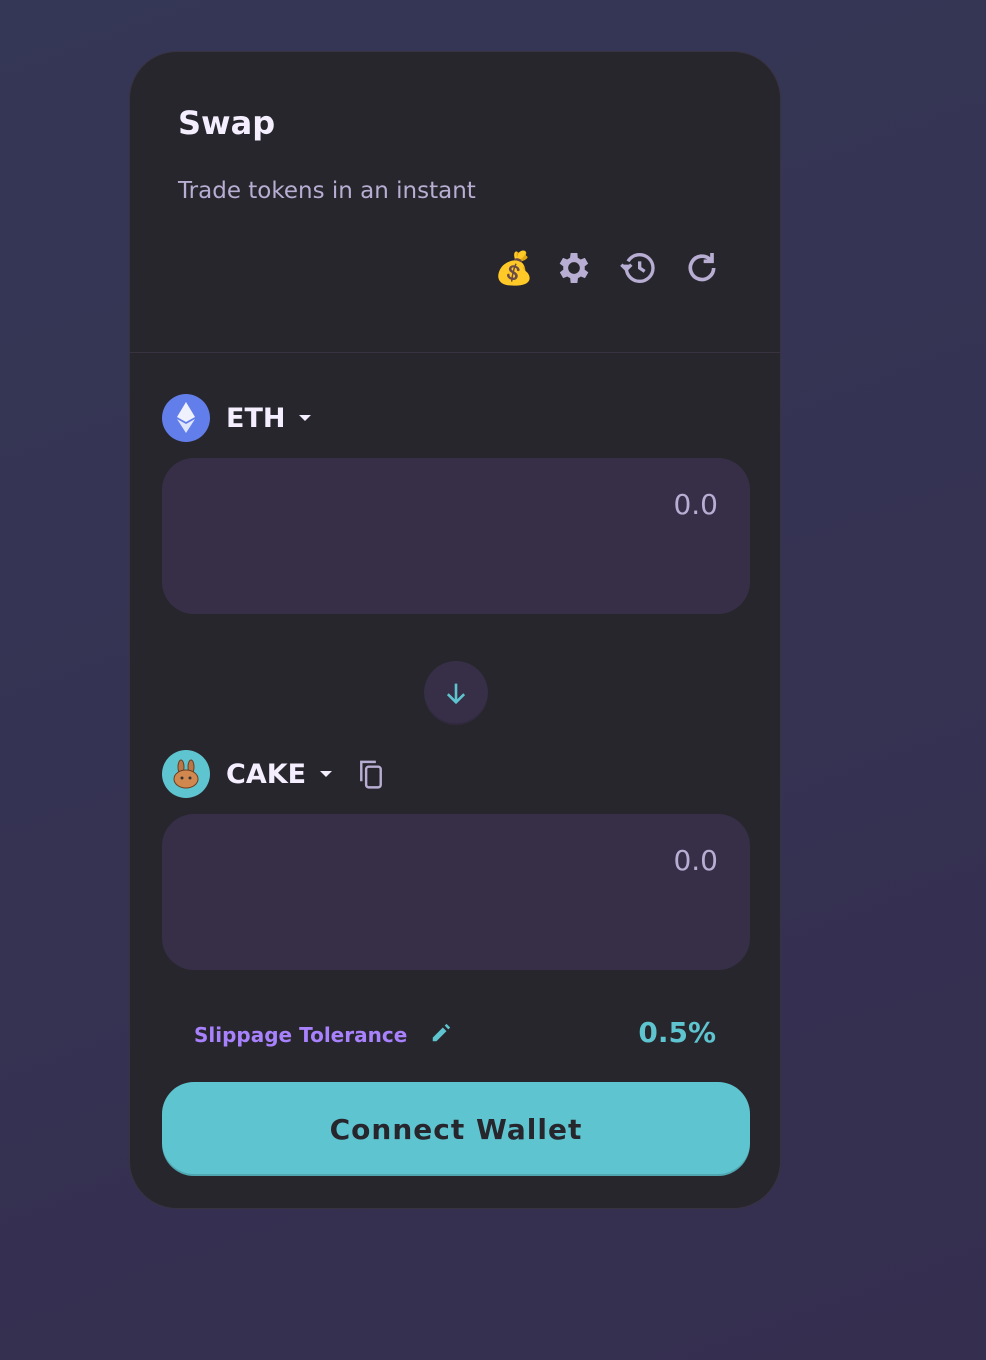 The height and width of the screenshot is (1360, 986). Describe the element at coordinates (514, 268) in the screenshot. I see `money-bag-icon: 💰` at that location.